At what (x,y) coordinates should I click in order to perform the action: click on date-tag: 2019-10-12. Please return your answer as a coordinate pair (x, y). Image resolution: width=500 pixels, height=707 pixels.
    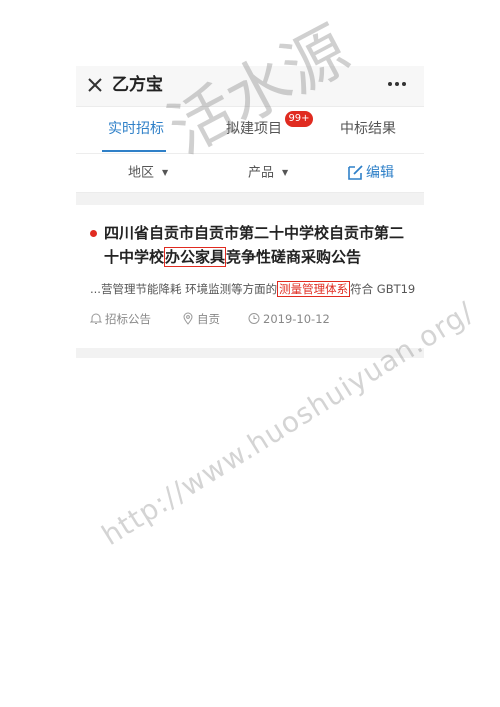
    Looking at the image, I should click on (289, 319).